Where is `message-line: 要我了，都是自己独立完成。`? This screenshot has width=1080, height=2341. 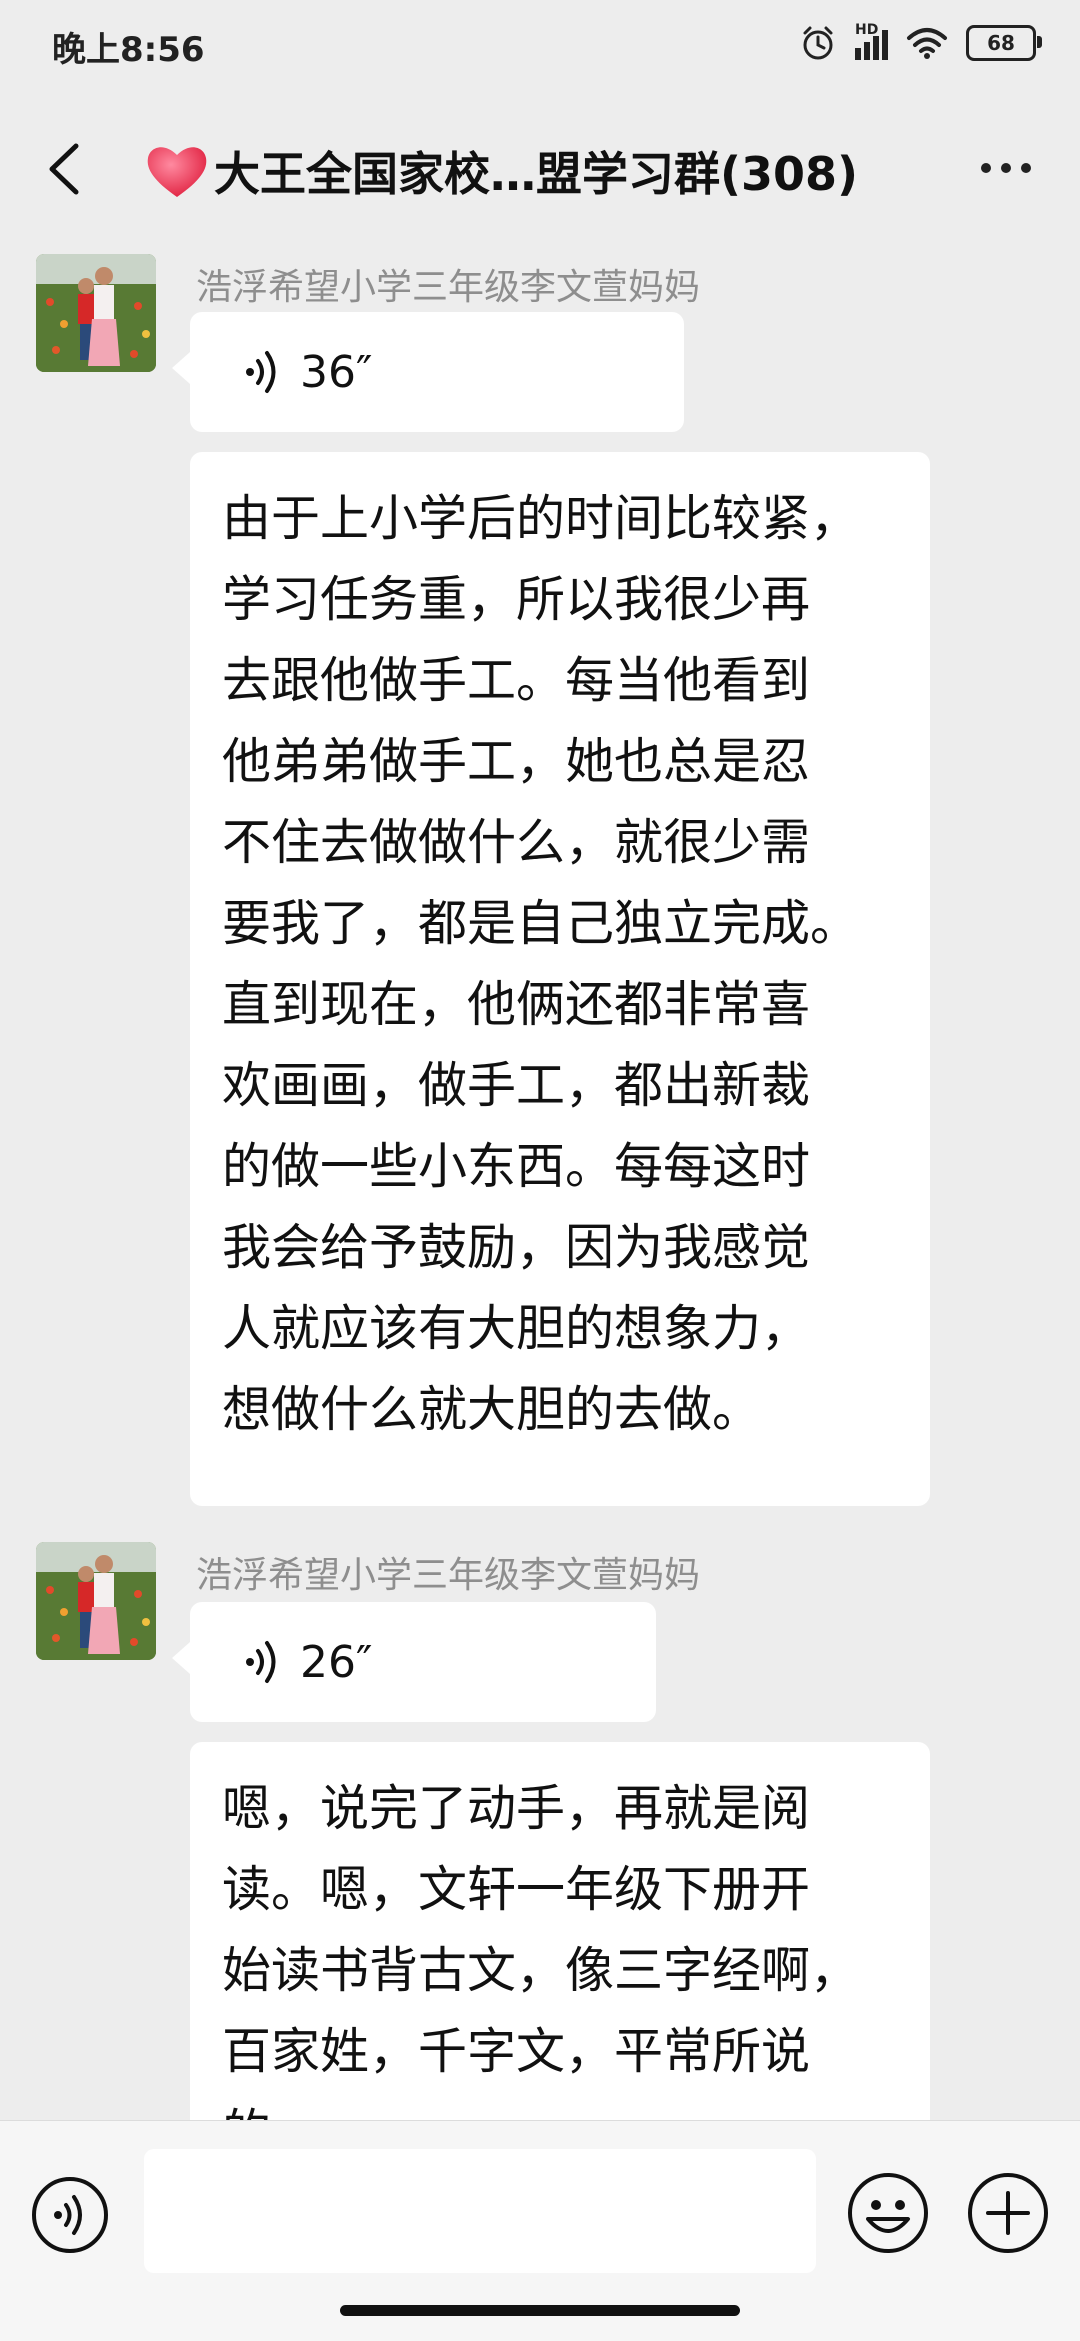 message-line: 要我了，都是自己独立完成。 is located at coordinates (541, 923).